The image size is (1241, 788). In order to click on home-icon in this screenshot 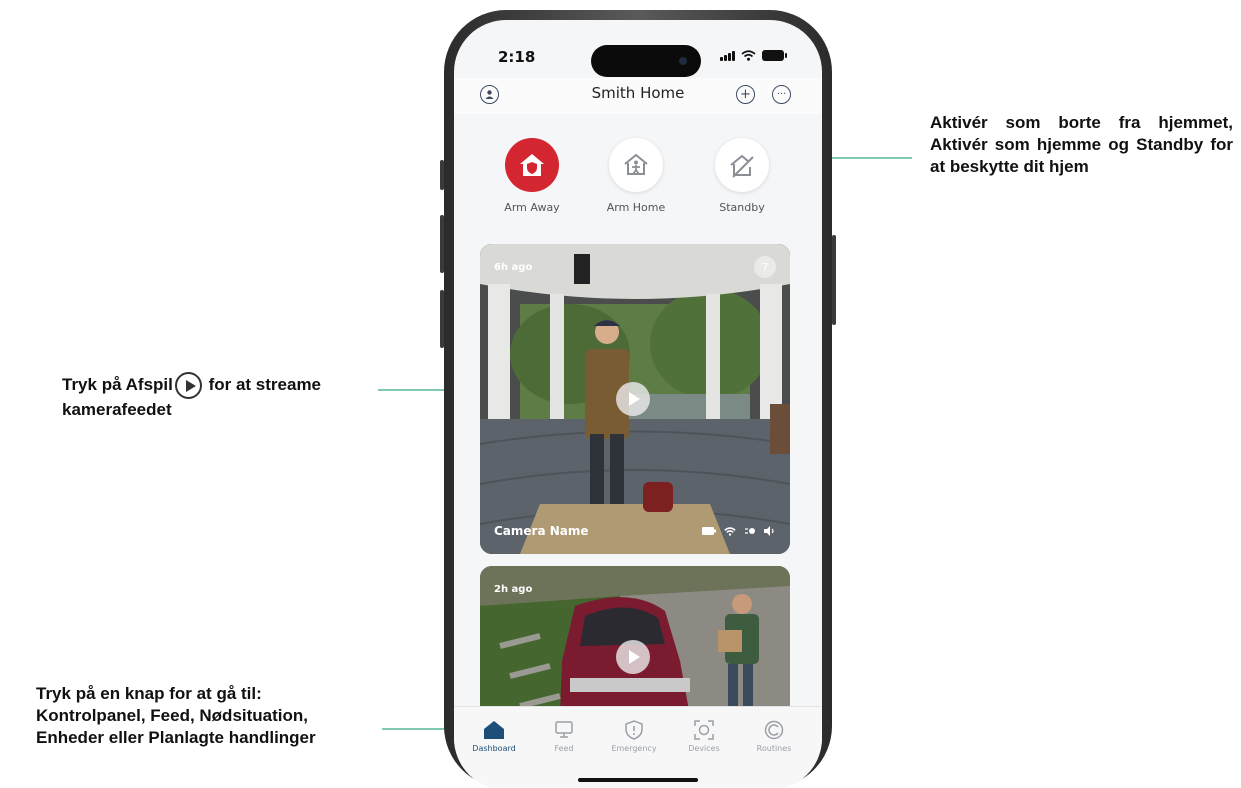, I will do `click(494, 730)`.